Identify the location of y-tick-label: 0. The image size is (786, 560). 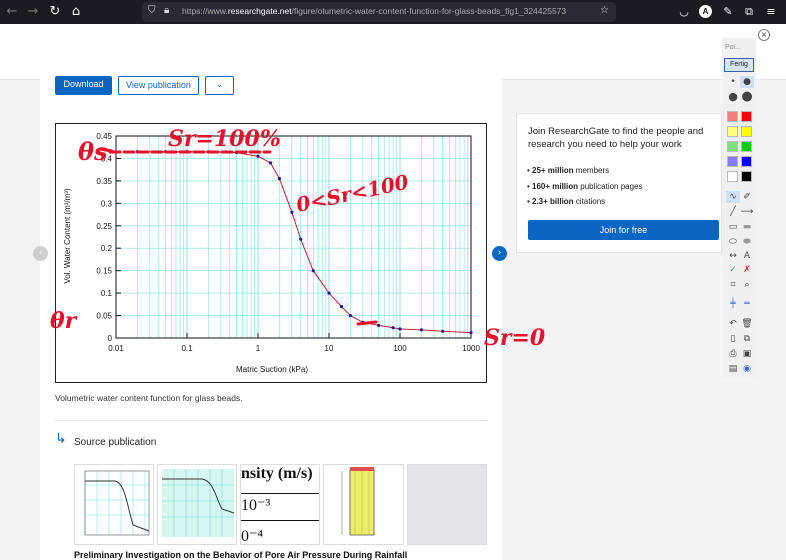
(110, 338).